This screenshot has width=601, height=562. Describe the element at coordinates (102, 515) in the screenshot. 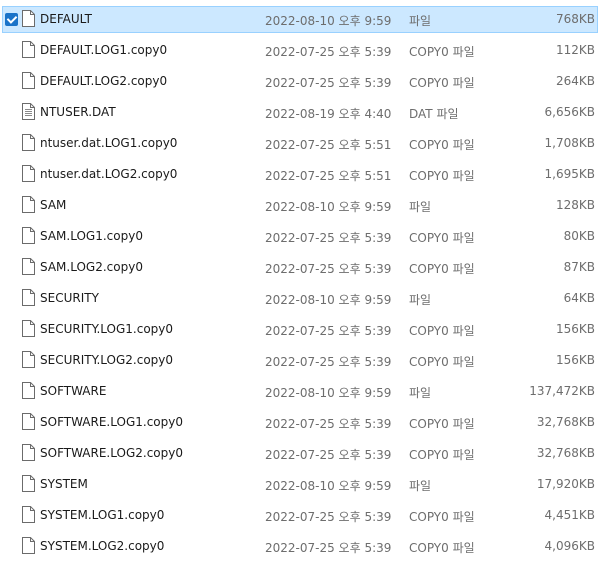

I see `file-name: SYSTEM.LOG1.copy0` at that location.